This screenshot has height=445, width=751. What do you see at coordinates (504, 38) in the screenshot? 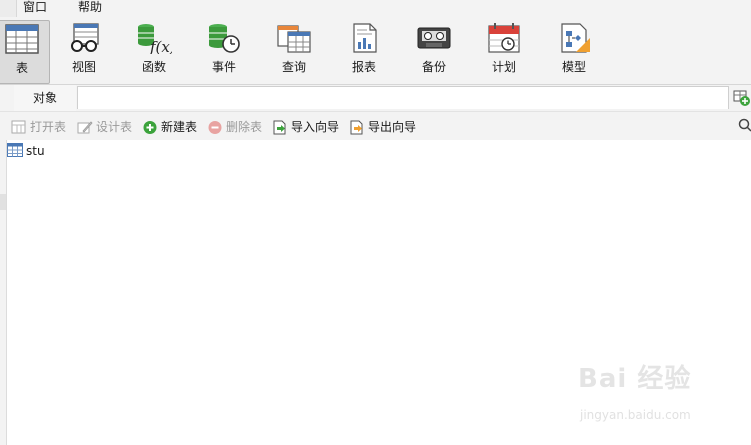
I see `schedule-calendar-icon` at bounding box center [504, 38].